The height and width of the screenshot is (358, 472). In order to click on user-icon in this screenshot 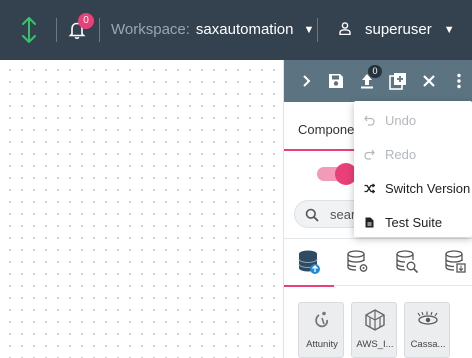, I will do `click(345, 28)`.